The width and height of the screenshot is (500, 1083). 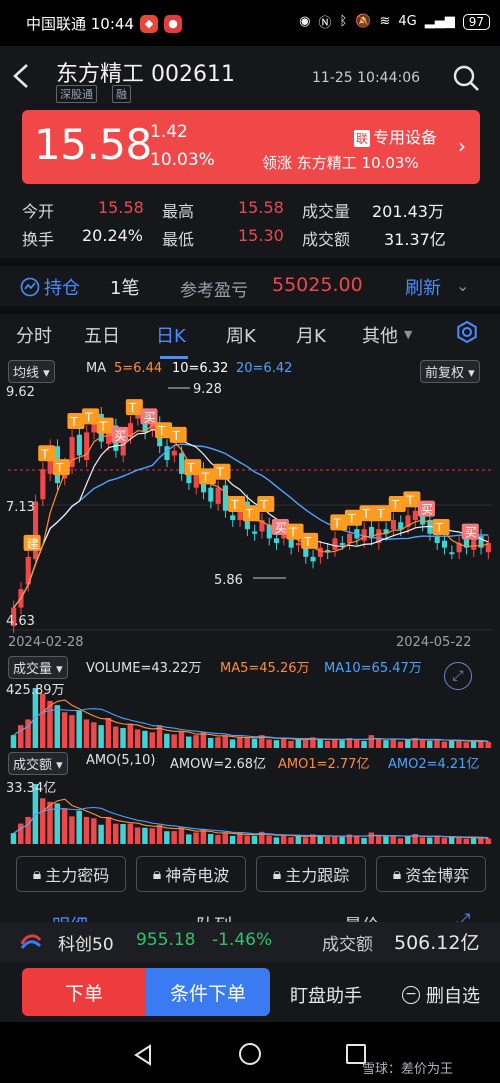 What do you see at coordinates (462, 285) in the screenshot?
I see `chevron-down-icon: ⌄` at bounding box center [462, 285].